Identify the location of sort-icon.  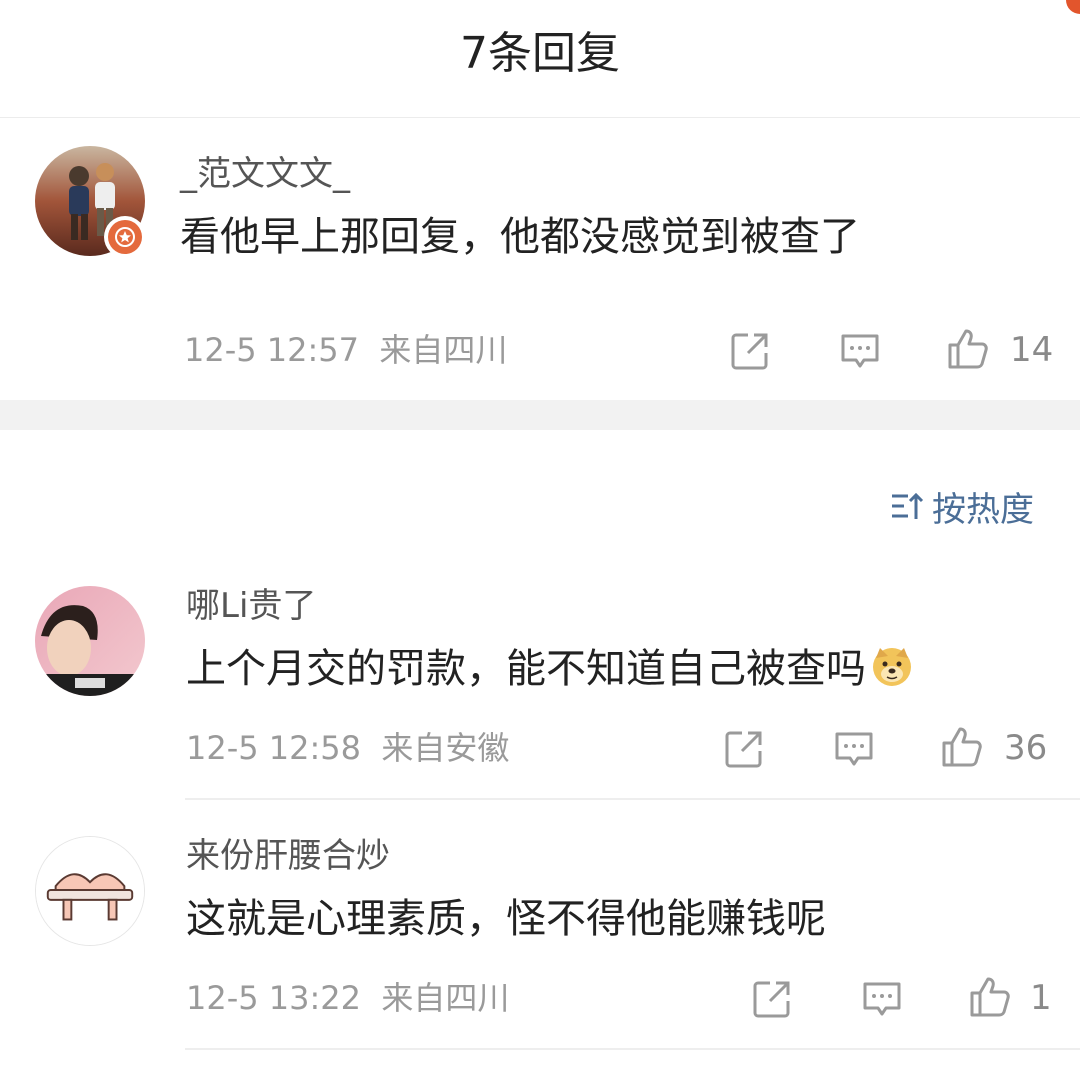
(908, 505).